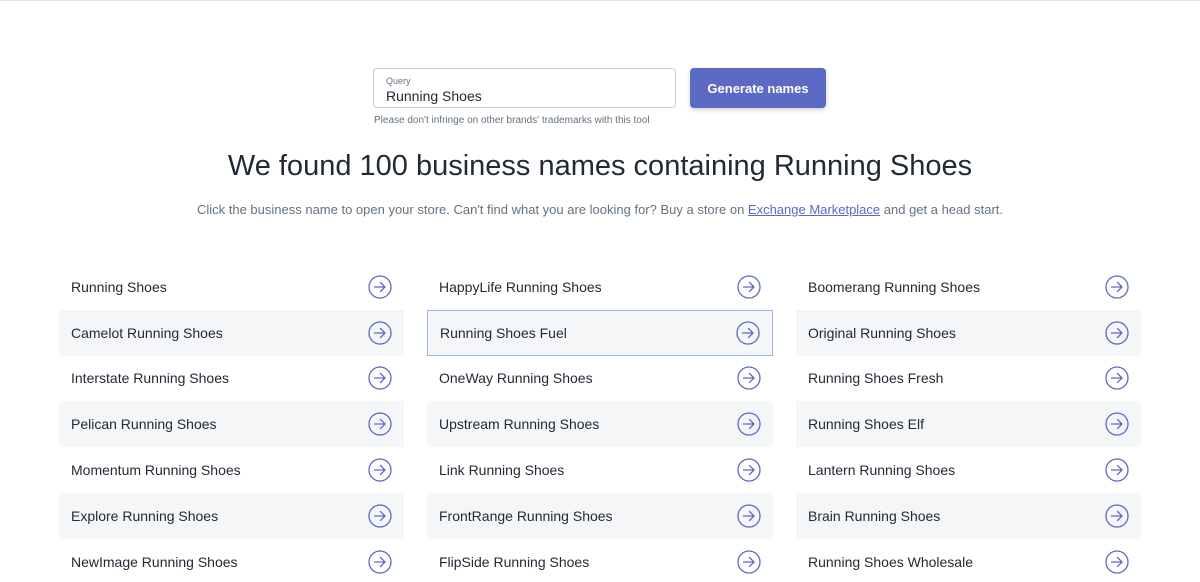 The width and height of the screenshot is (1200, 582). Describe the element at coordinates (519, 424) in the screenshot. I see `business-name-label: Upstream Running Shoes` at that location.